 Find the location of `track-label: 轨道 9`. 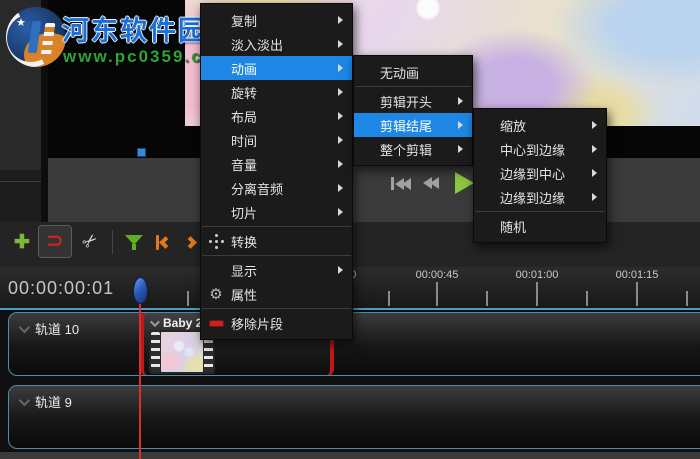

track-label: 轨道 9 is located at coordinates (53, 402).